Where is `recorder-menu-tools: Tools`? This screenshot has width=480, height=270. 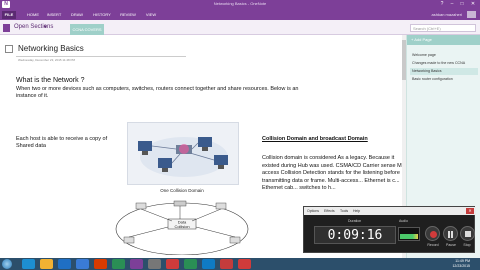 recorder-menu-tools: Tools is located at coordinates (344, 211).